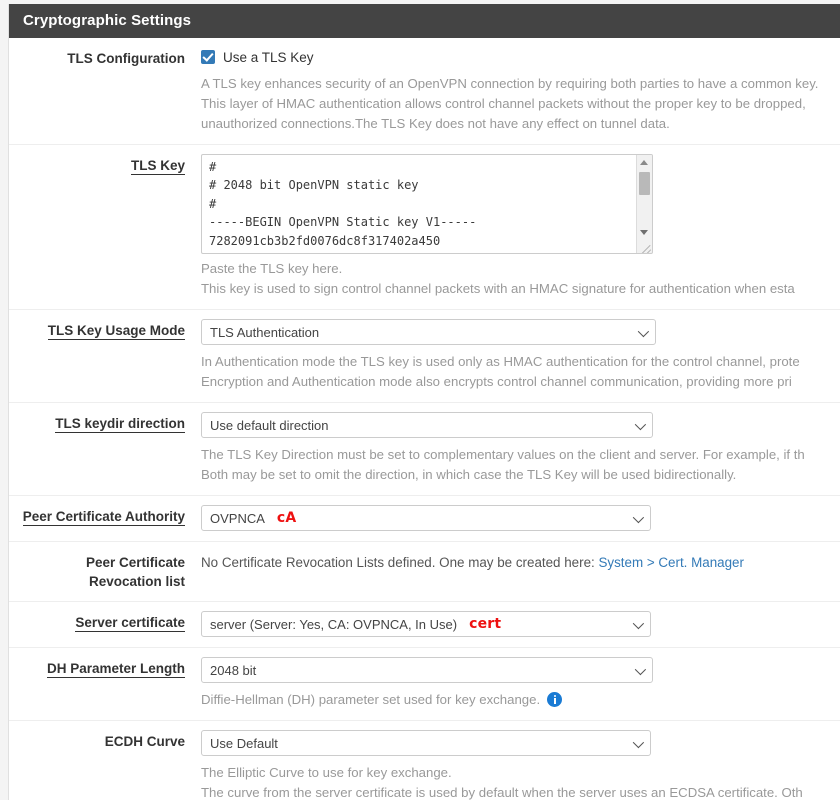  What do you see at coordinates (644, 183) in the screenshot?
I see `scrollbar-thumb` at bounding box center [644, 183].